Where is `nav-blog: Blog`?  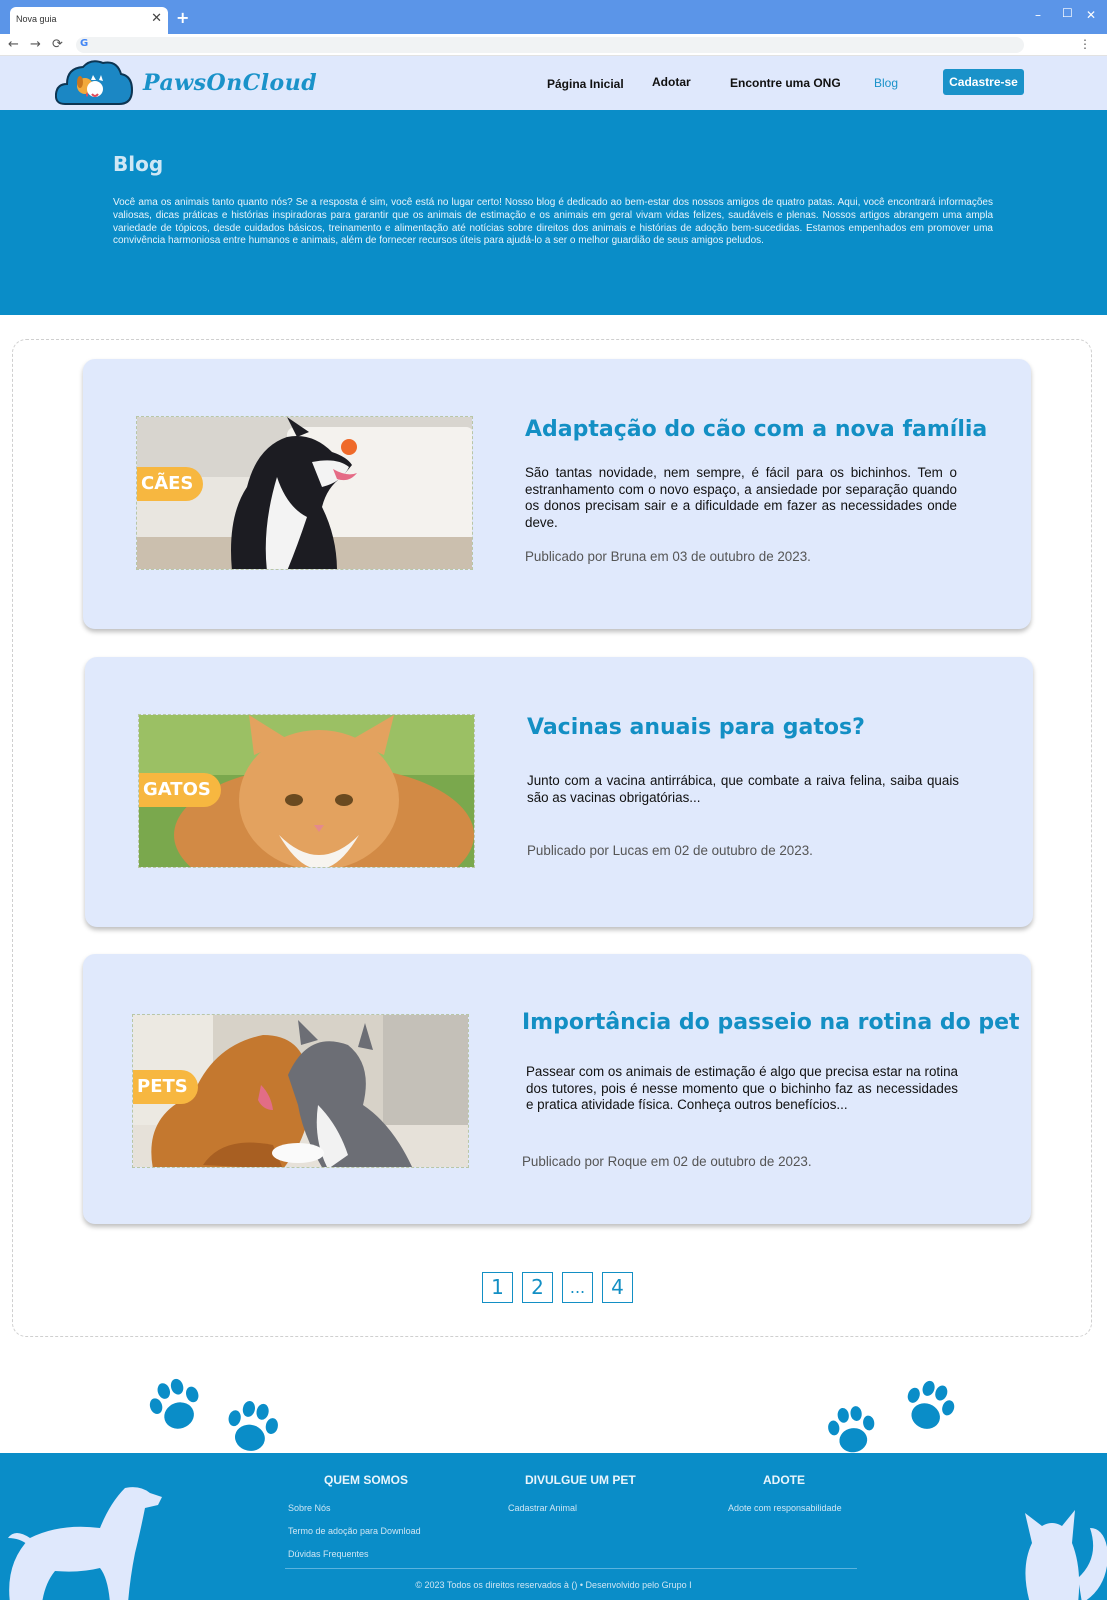 nav-blog: Blog is located at coordinates (886, 83).